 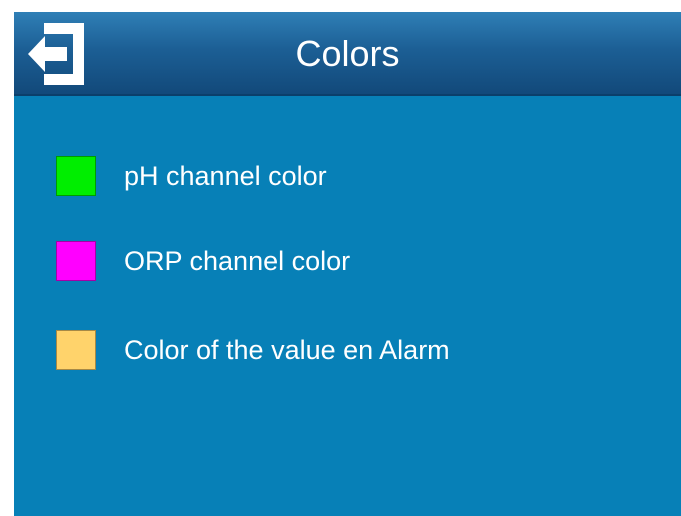 I want to click on back-button, so click(x=56, y=54).